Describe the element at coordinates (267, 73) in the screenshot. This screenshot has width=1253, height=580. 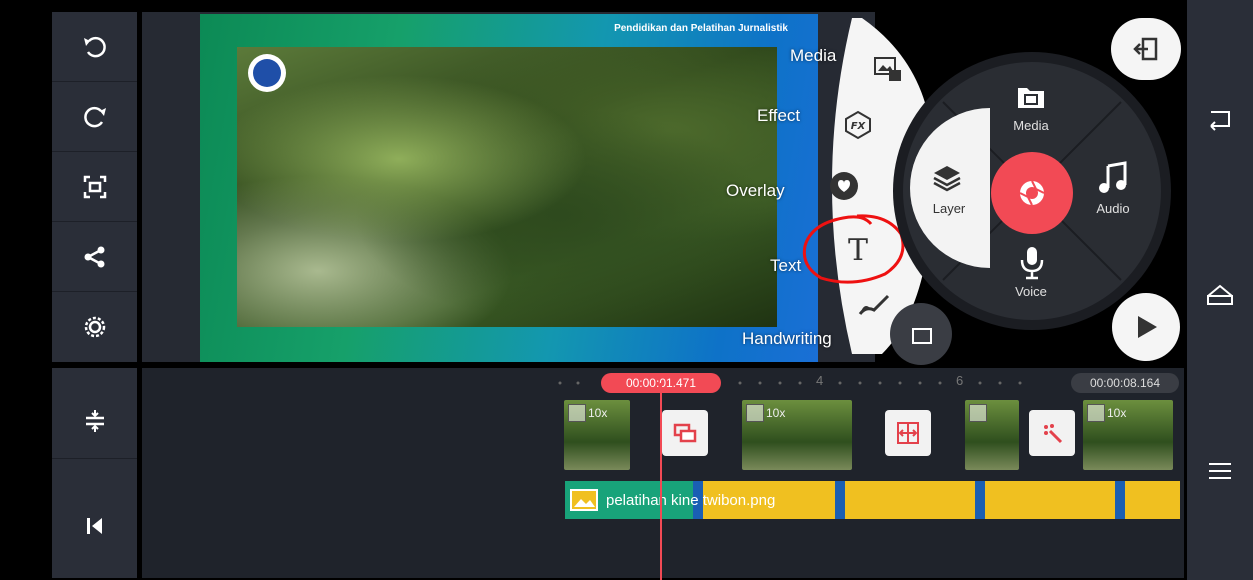
I see `logo-icon` at that location.